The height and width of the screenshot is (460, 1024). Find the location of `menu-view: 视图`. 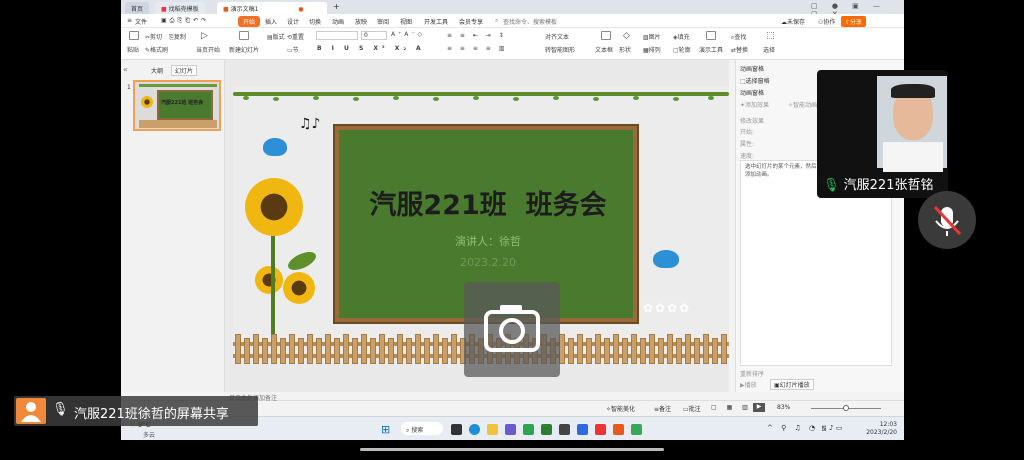

menu-view: 视图 is located at coordinates (406, 21).